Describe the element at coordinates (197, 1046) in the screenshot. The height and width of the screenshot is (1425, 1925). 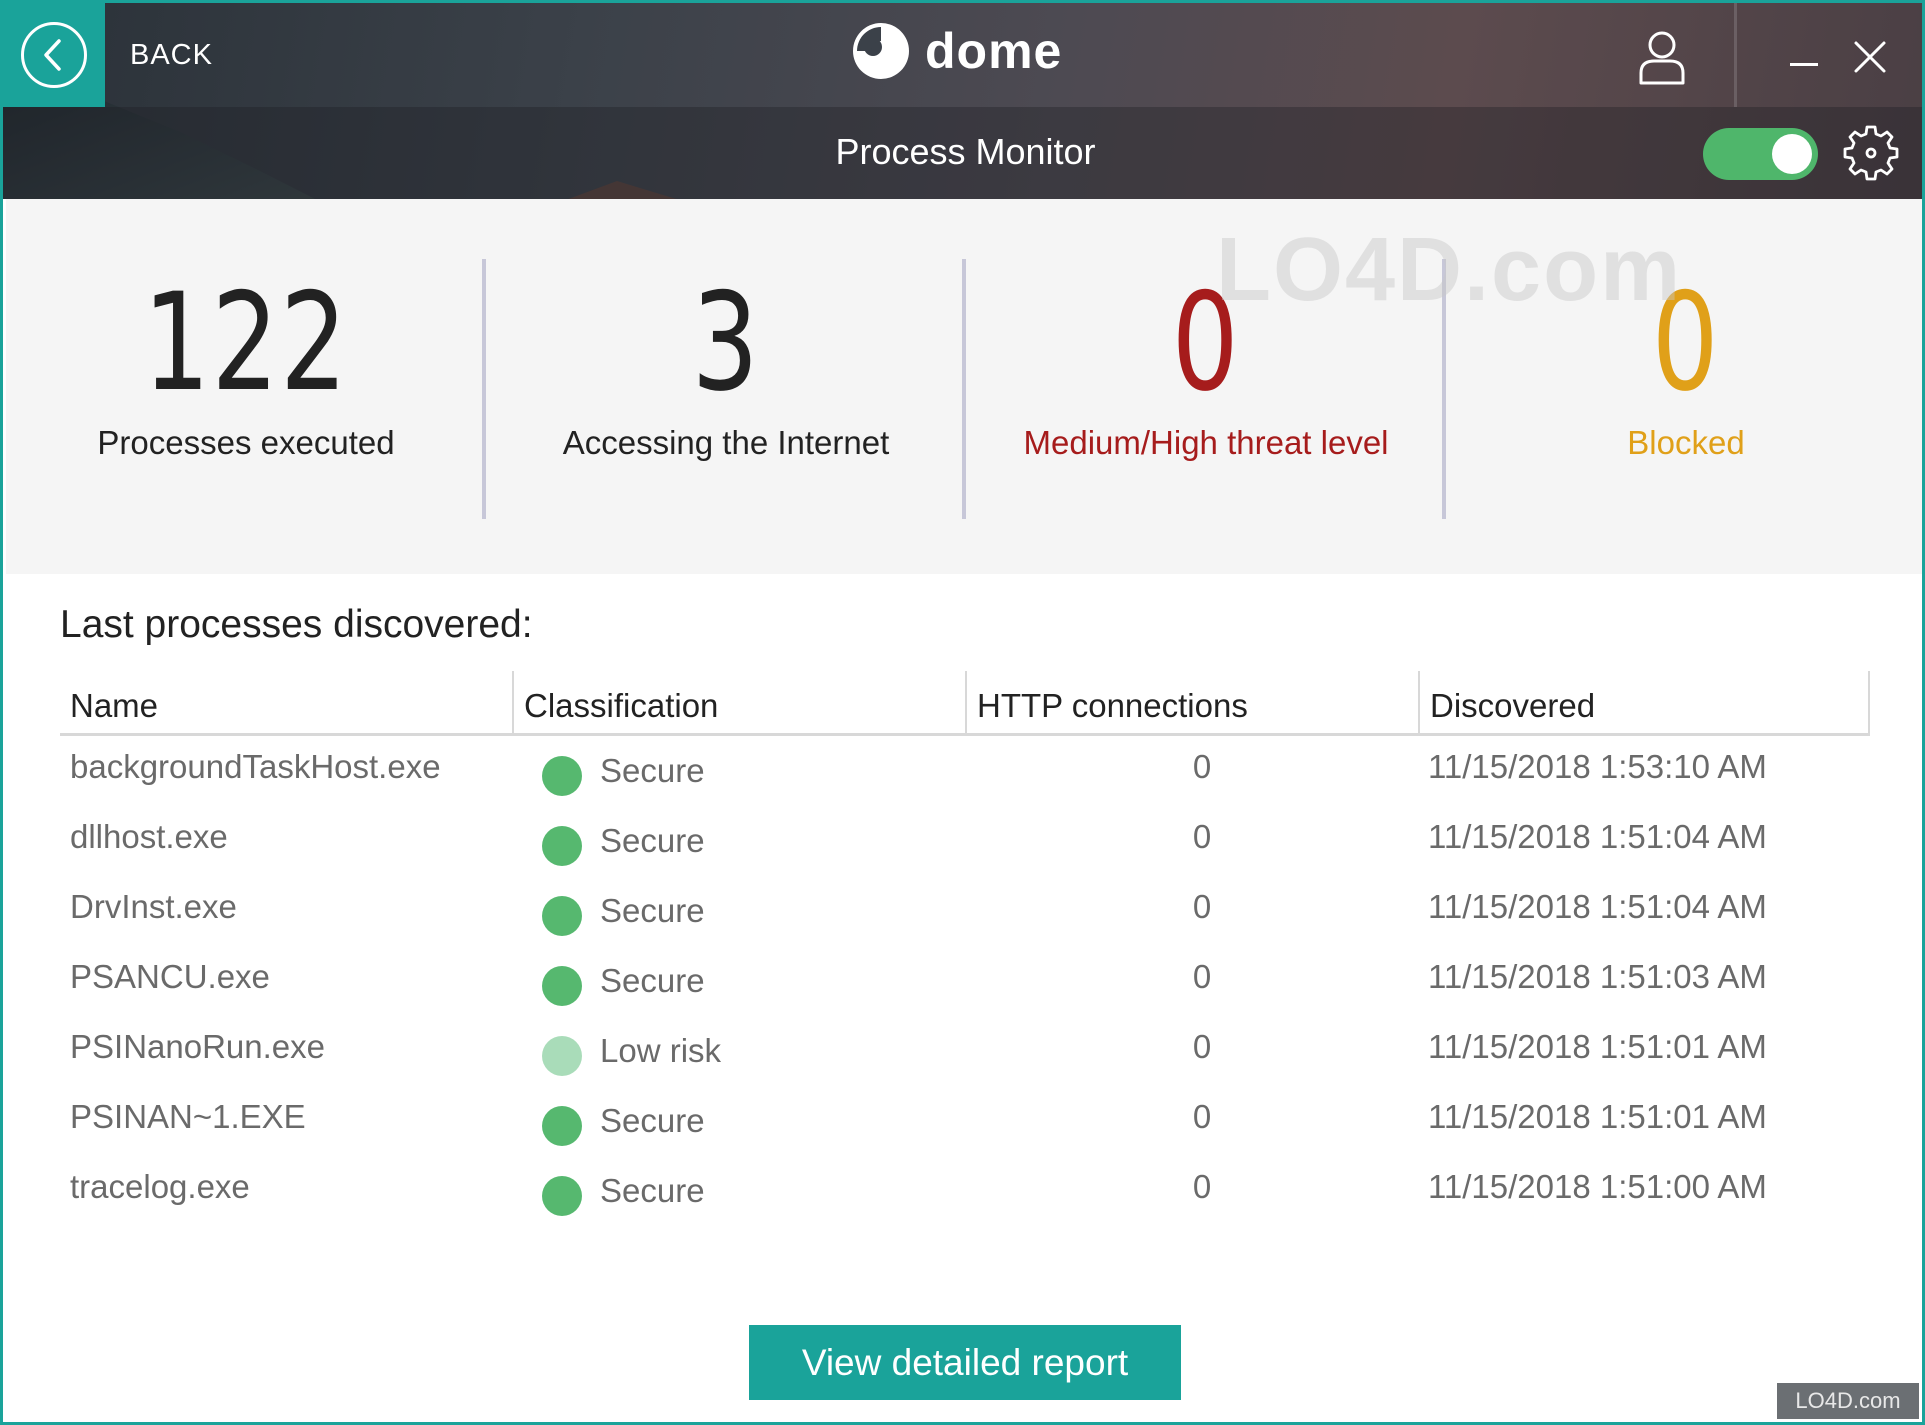
I see `process-name: PSINanoRun.exe` at that location.